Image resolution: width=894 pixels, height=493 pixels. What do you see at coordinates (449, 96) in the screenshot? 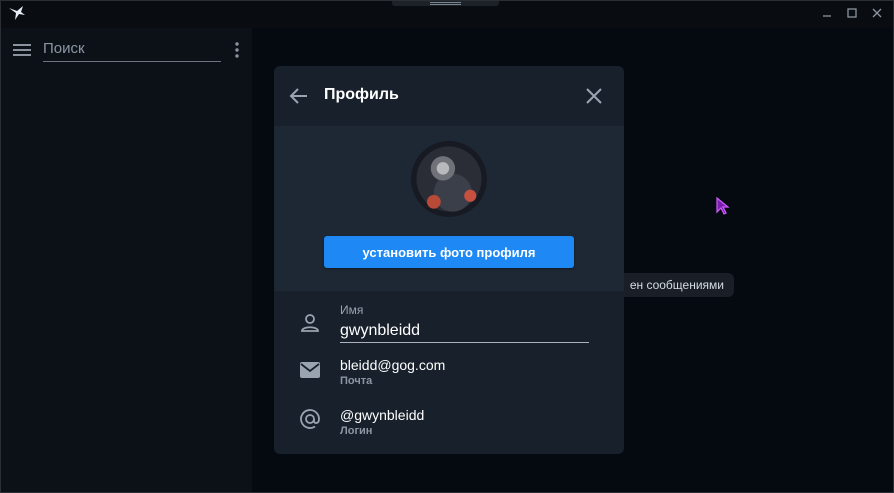
I see `profile-dialog-header: Профиль` at bounding box center [449, 96].